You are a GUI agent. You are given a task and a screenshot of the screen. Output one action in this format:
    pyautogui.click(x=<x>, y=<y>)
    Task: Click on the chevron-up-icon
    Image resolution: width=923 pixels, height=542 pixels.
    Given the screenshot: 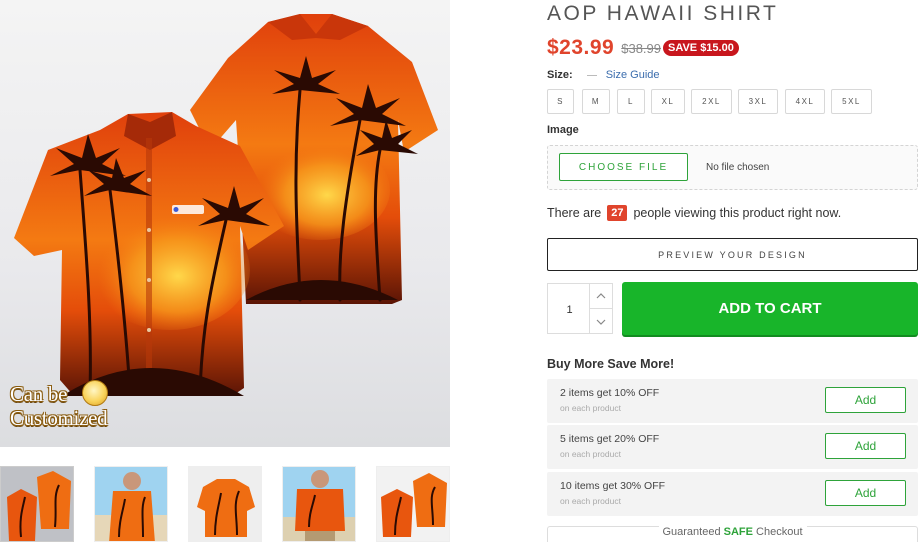 What is the action you would take?
    pyautogui.click(x=600, y=296)
    